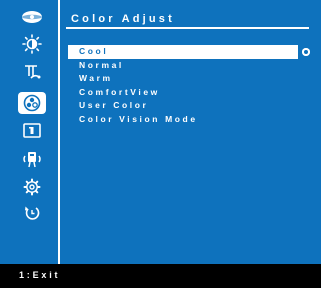 This screenshot has width=321, height=288. I want to click on menu-item-user-color: User Color, so click(183, 106).